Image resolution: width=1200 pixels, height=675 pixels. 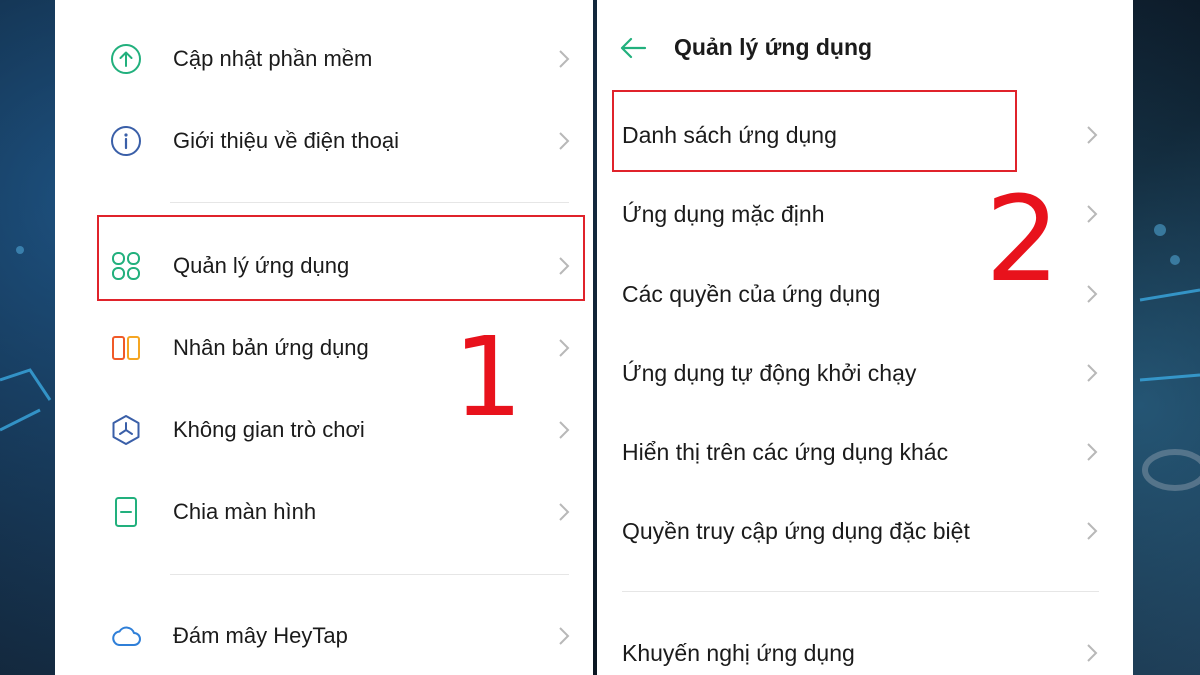 What do you see at coordinates (773, 47) in the screenshot?
I see `page-title: Quản lý ứng dụng` at bounding box center [773, 47].